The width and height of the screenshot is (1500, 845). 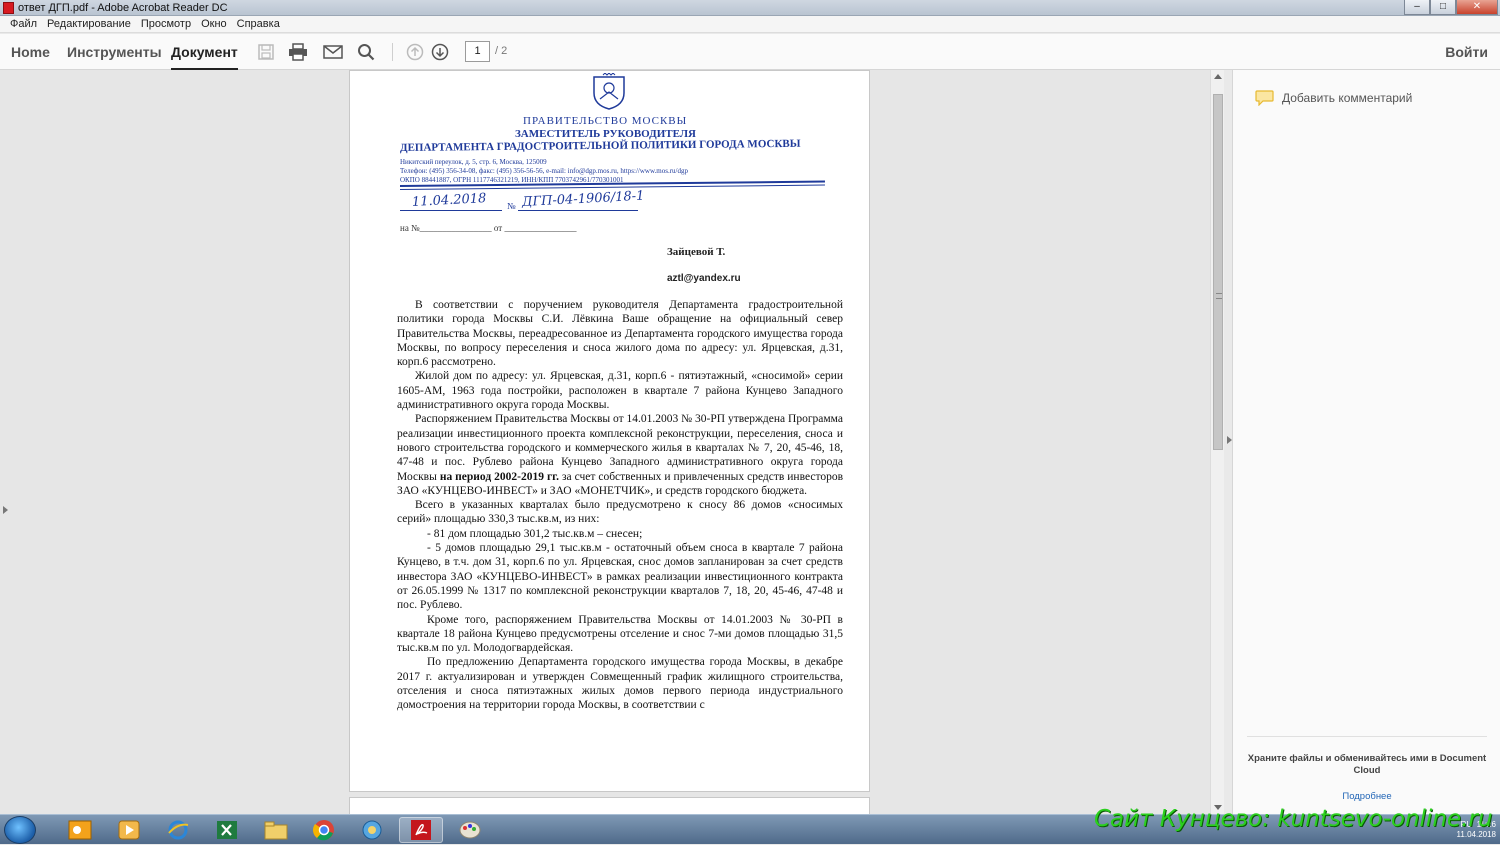 I want to click on save-icon, so click(x=266, y=52).